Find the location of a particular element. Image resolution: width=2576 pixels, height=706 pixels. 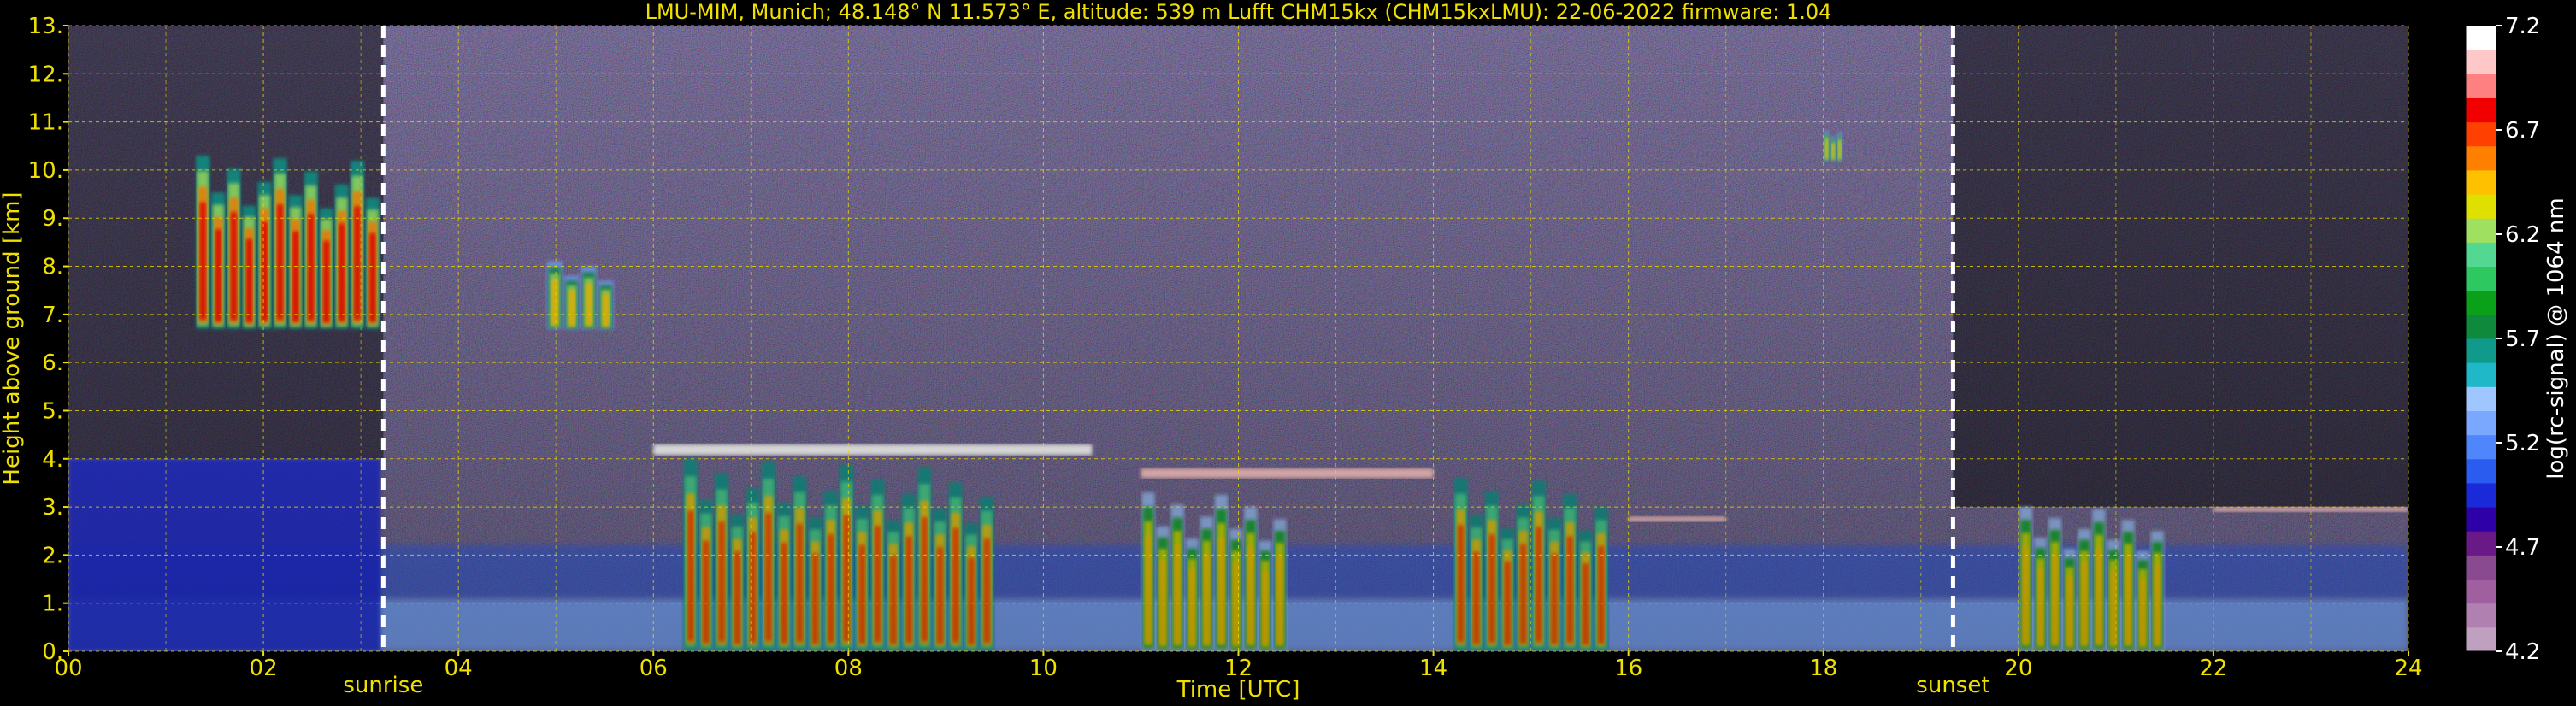

y-axis-ticks: 0. 1. 2. 3. 4. 5. 6. 7. 8. 9. 10. 11. 12. 13. is located at coordinates (48, 339).